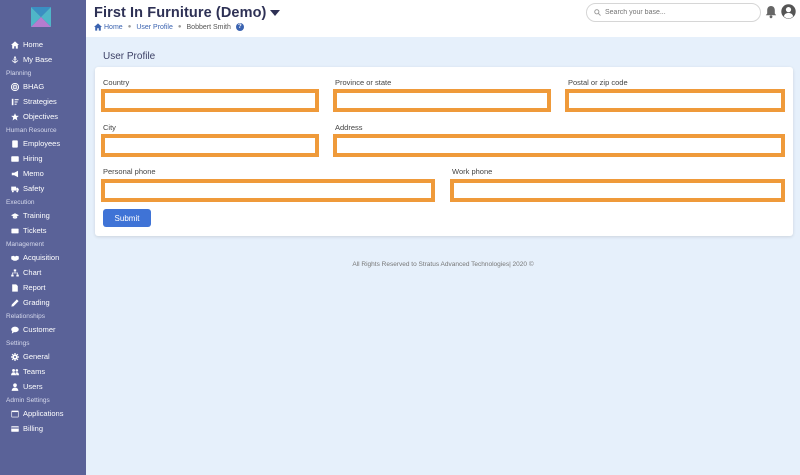  What do you see at coordinates (36, 302) in the screenshot?
I see `sidebar-item-label: Grading` at bounding box center [36, 302].